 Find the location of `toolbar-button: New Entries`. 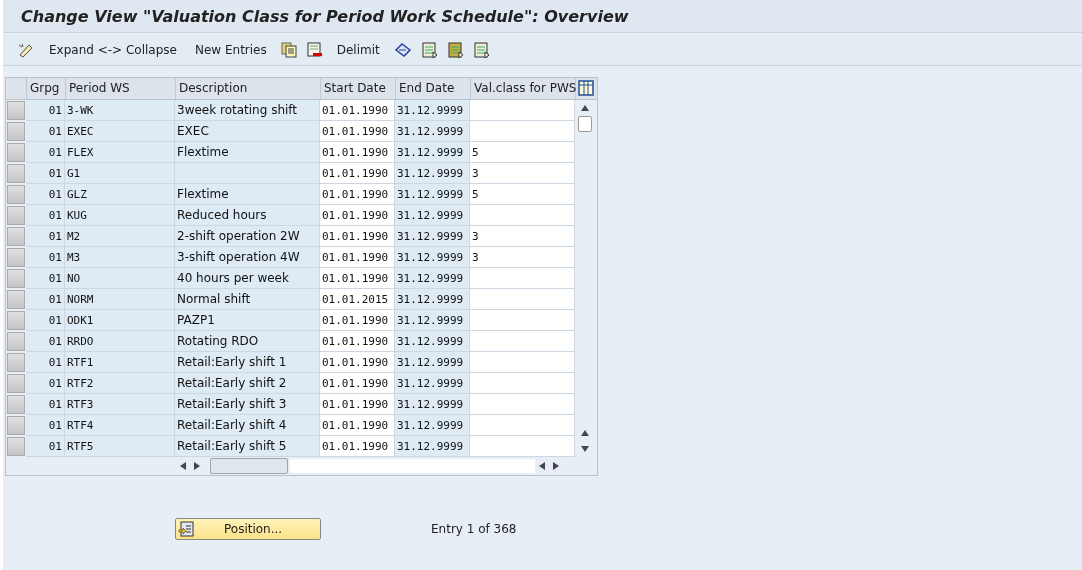

toolbar-button: New Entries is located at coordinates (230, 50).